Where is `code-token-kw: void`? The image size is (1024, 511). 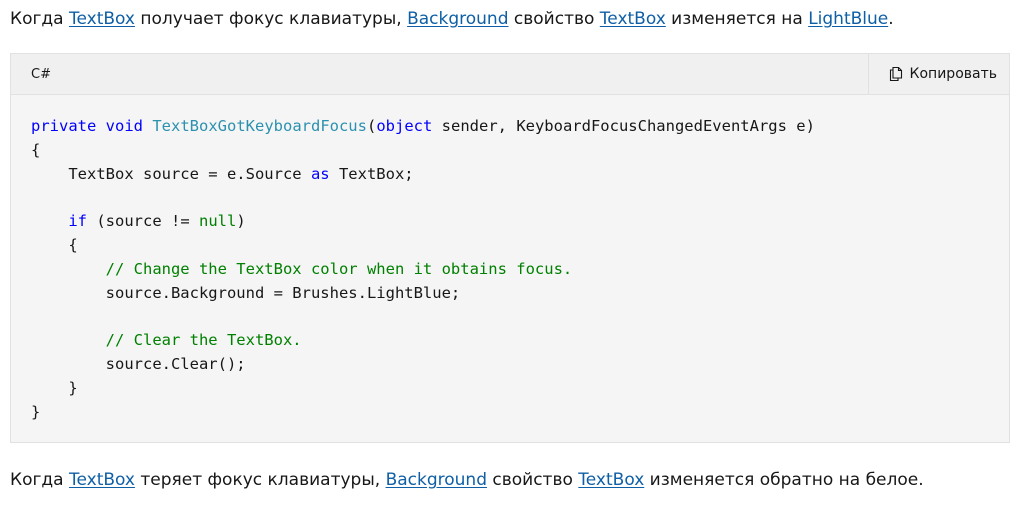
code-token-kw: void is located at coordinates (124, 126).